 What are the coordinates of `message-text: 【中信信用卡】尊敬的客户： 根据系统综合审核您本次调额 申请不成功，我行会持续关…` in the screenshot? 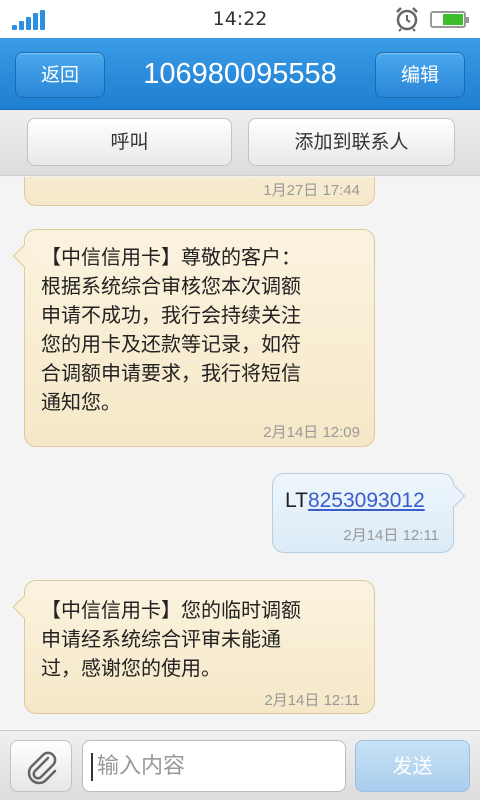 It's located at (171, 330).